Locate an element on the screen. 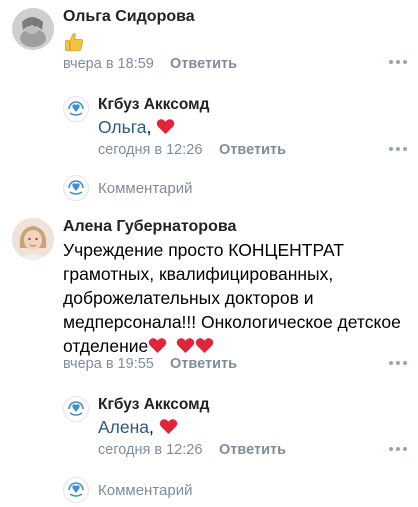  comment-line: отделение is located at coordinates (106, 346).